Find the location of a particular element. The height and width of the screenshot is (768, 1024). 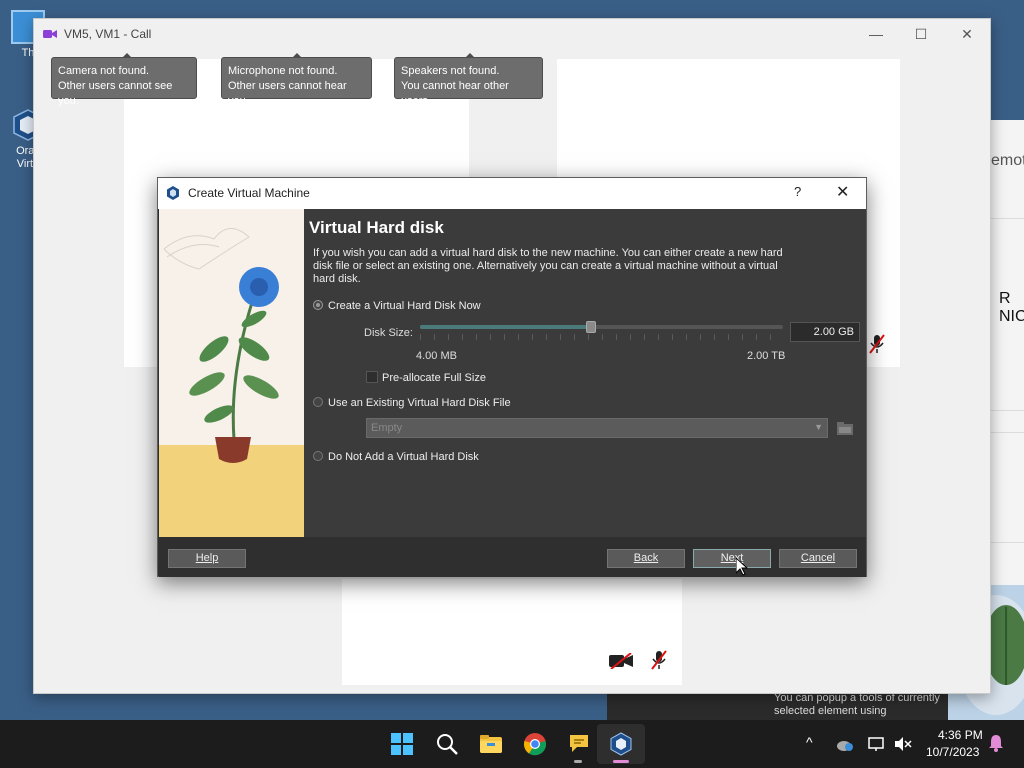

wizard-illustration is located at coordinates (231, 373).